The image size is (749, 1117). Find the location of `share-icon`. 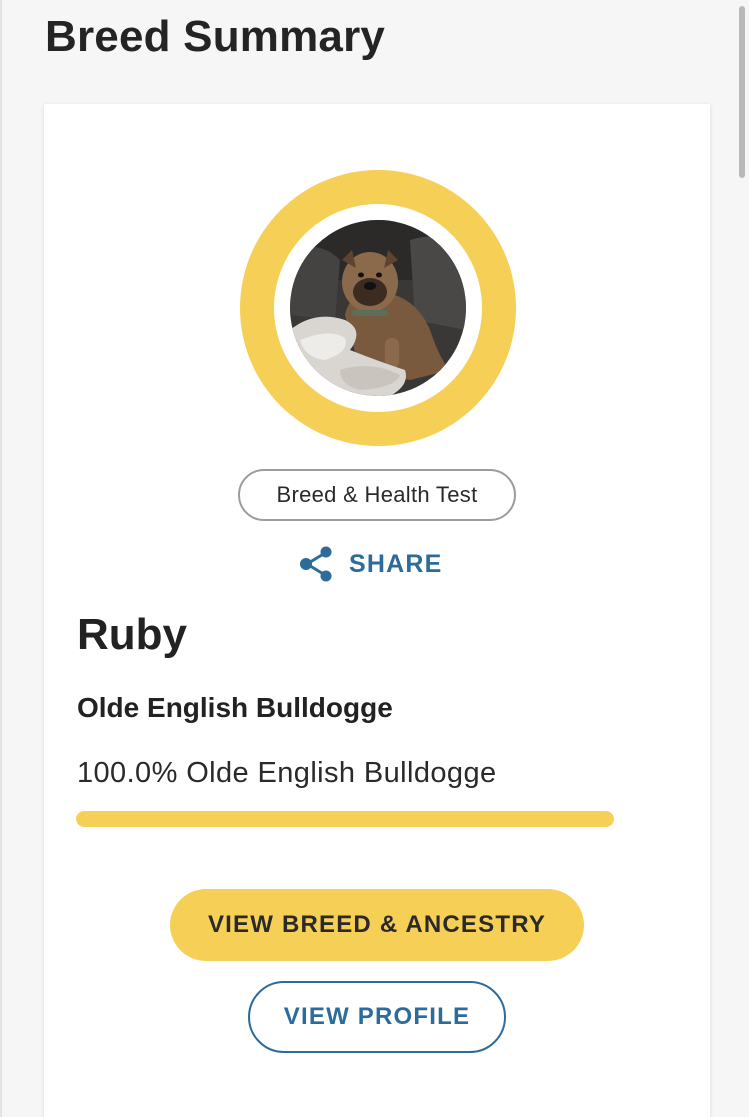

share-icon is located at coordinates (316, 564).